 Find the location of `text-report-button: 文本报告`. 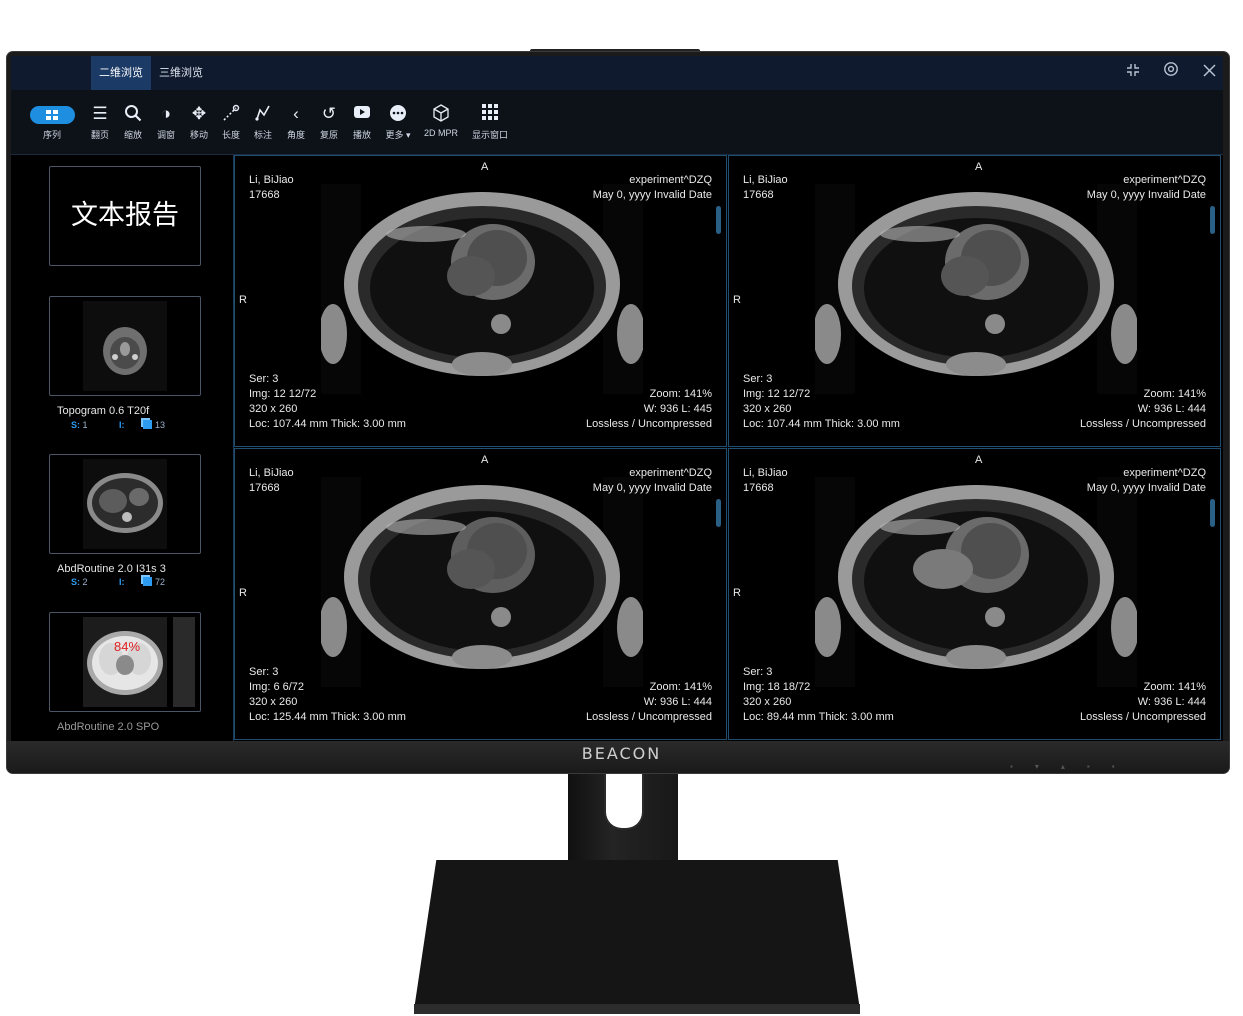

text-report-button: 文本报告 is located at coordinates (125, 216).